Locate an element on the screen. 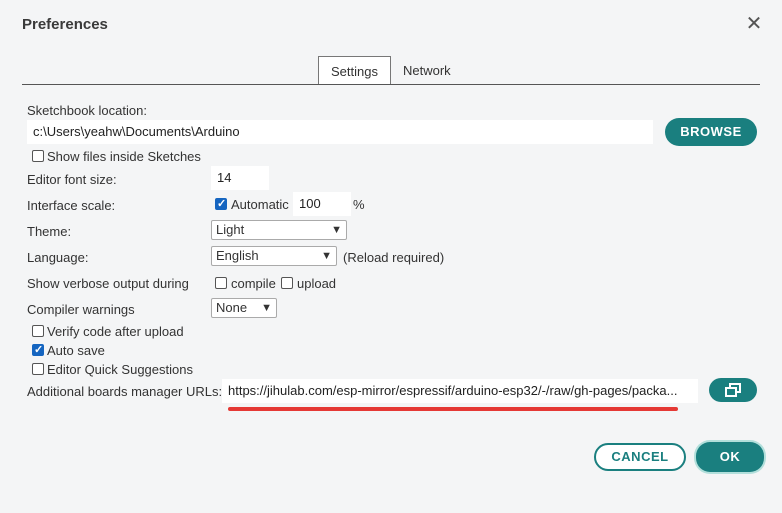 The width and height of the screenshot is (782, 513). automatic-checkbox is located at coordinates (221, 204).